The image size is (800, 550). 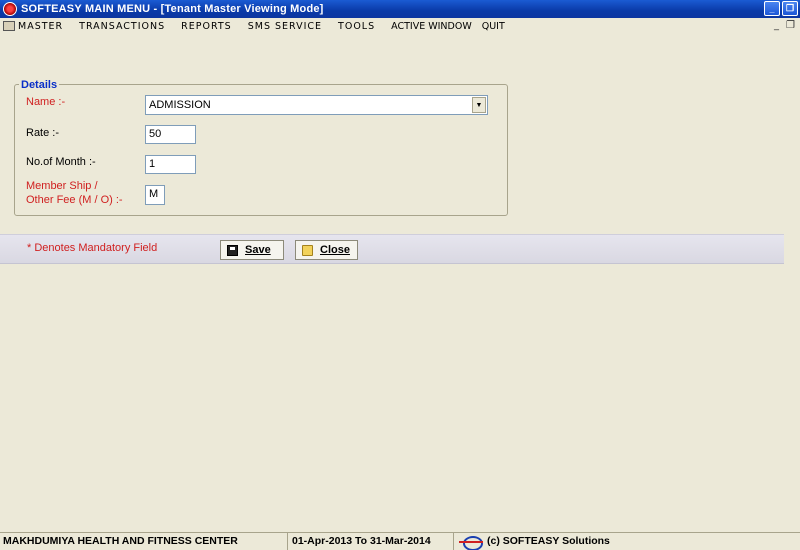 What do you see at coordinates (144, 541) in the screenshot?
I see `status-company: MAKHDUMIYA HEALTH AND FITNESS CENTER` at bounding box center [144, 541].